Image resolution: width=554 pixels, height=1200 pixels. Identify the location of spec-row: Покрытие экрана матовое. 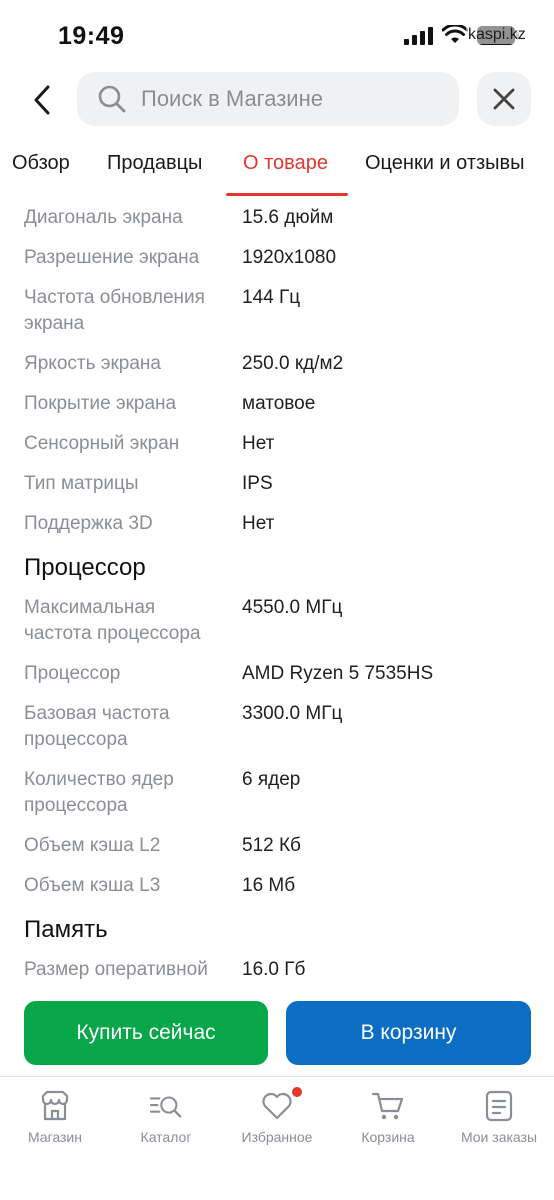
(277, 404).